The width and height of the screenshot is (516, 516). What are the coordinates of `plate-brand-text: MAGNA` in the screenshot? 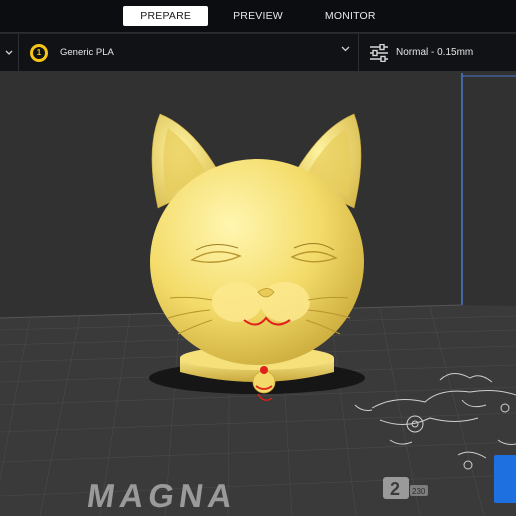 It's located at (162, 496).